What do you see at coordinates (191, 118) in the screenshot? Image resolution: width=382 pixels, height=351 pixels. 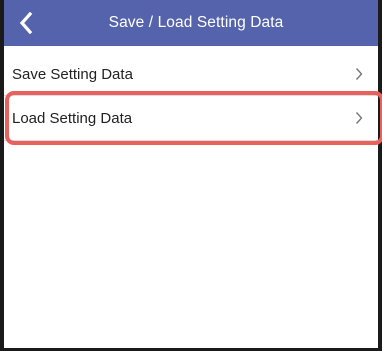 I see `list-item-load-setting-data: Load Setting Data` at bounding box center [191, 118].